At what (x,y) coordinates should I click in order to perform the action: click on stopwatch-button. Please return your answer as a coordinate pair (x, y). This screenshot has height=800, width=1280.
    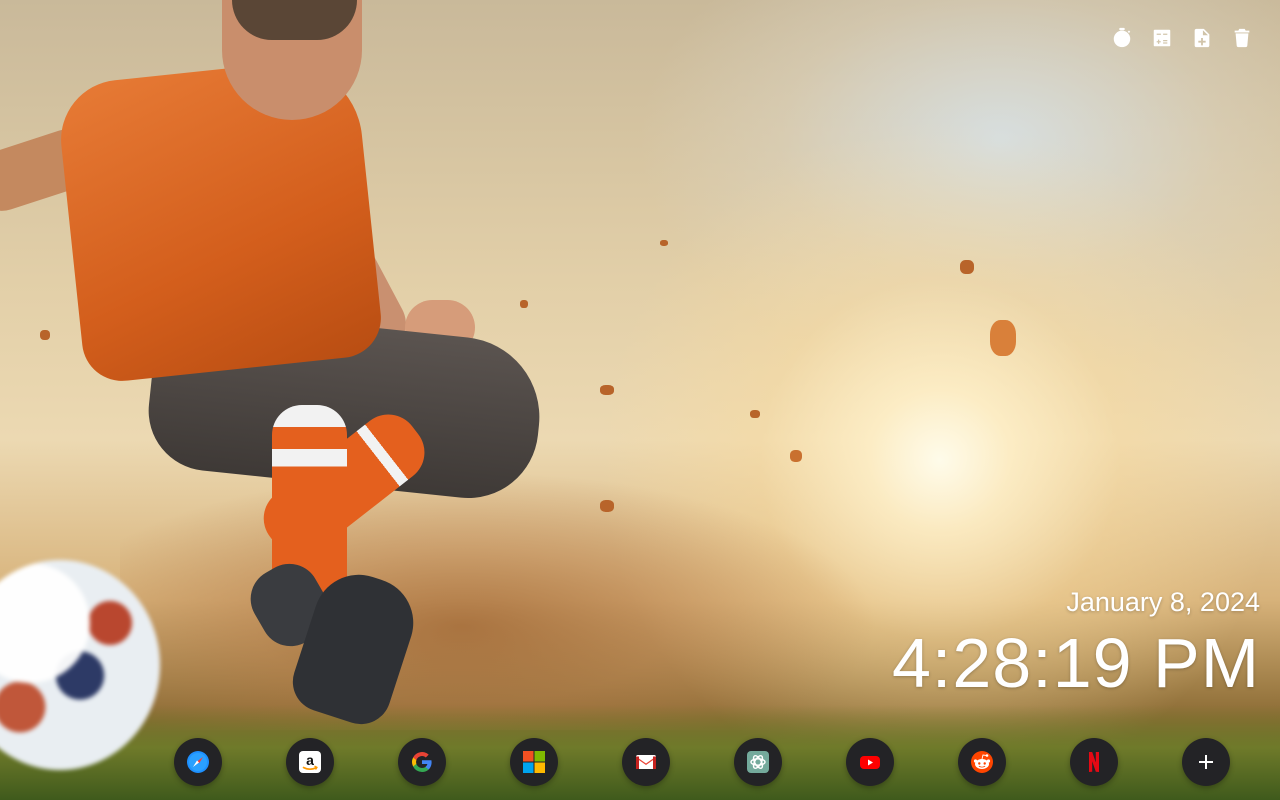
    Looking at the image, I should click on (1122, 38).